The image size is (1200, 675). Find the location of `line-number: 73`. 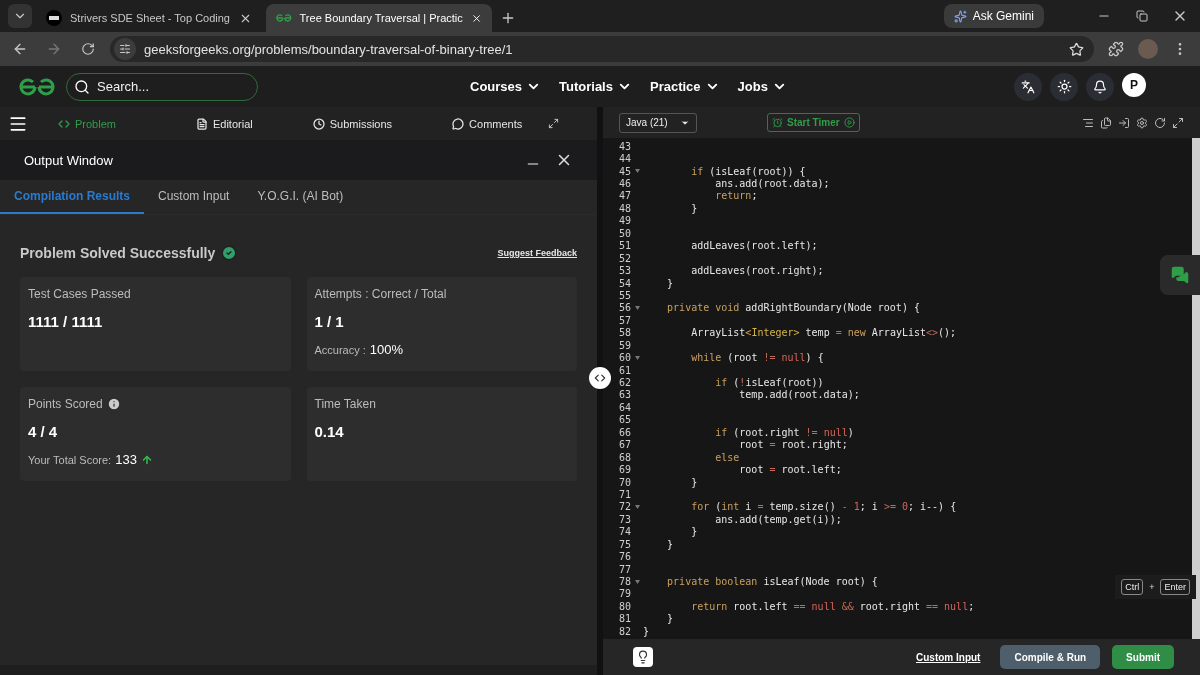

line-number: 73 is located at coordinates (624, 519).